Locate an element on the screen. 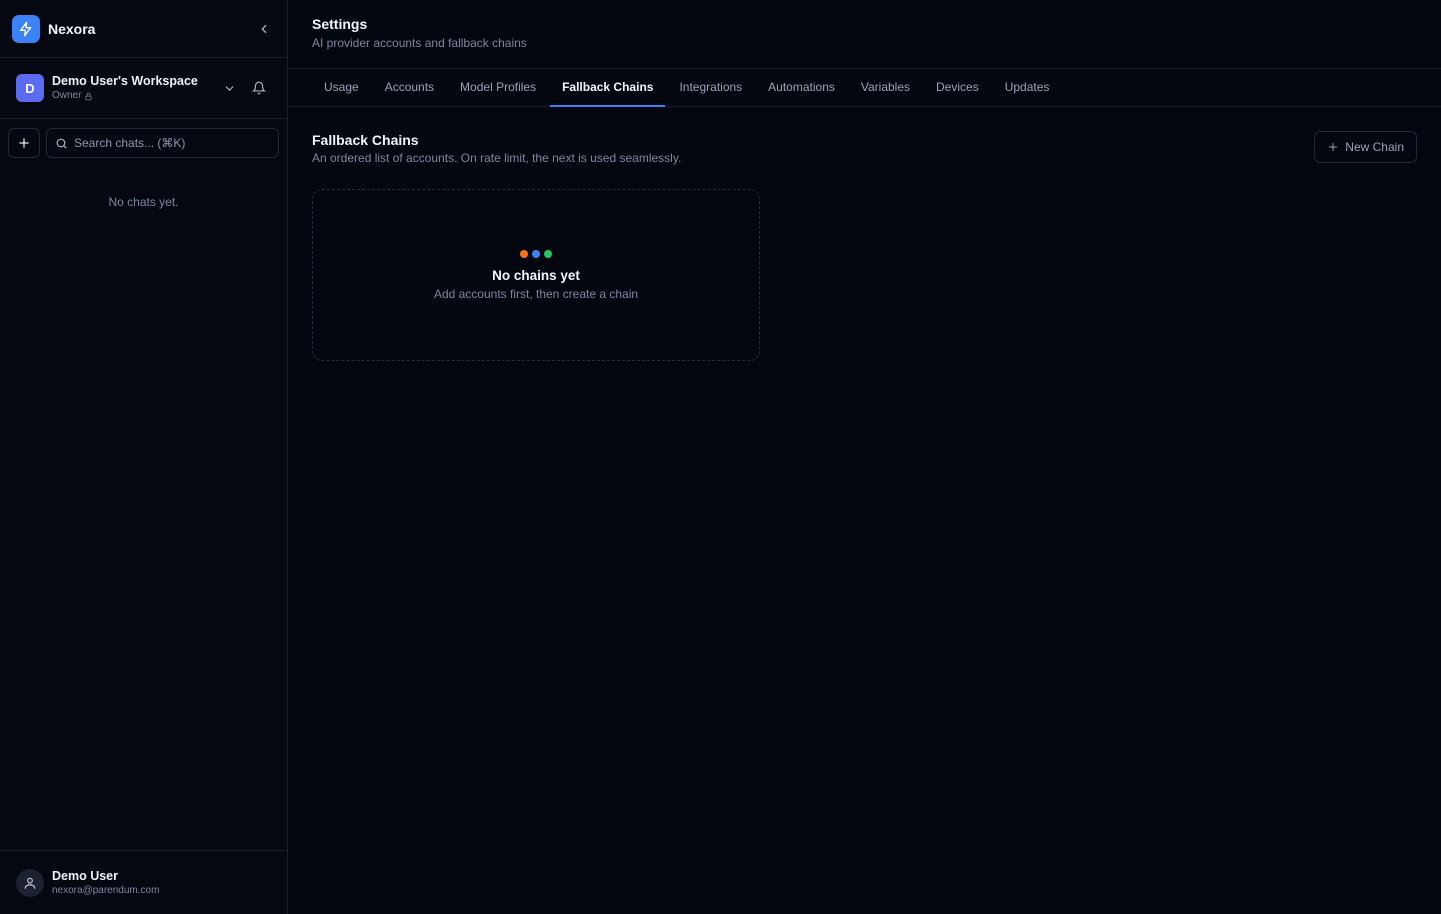  user-avatar is located at coordinates (30, 882).